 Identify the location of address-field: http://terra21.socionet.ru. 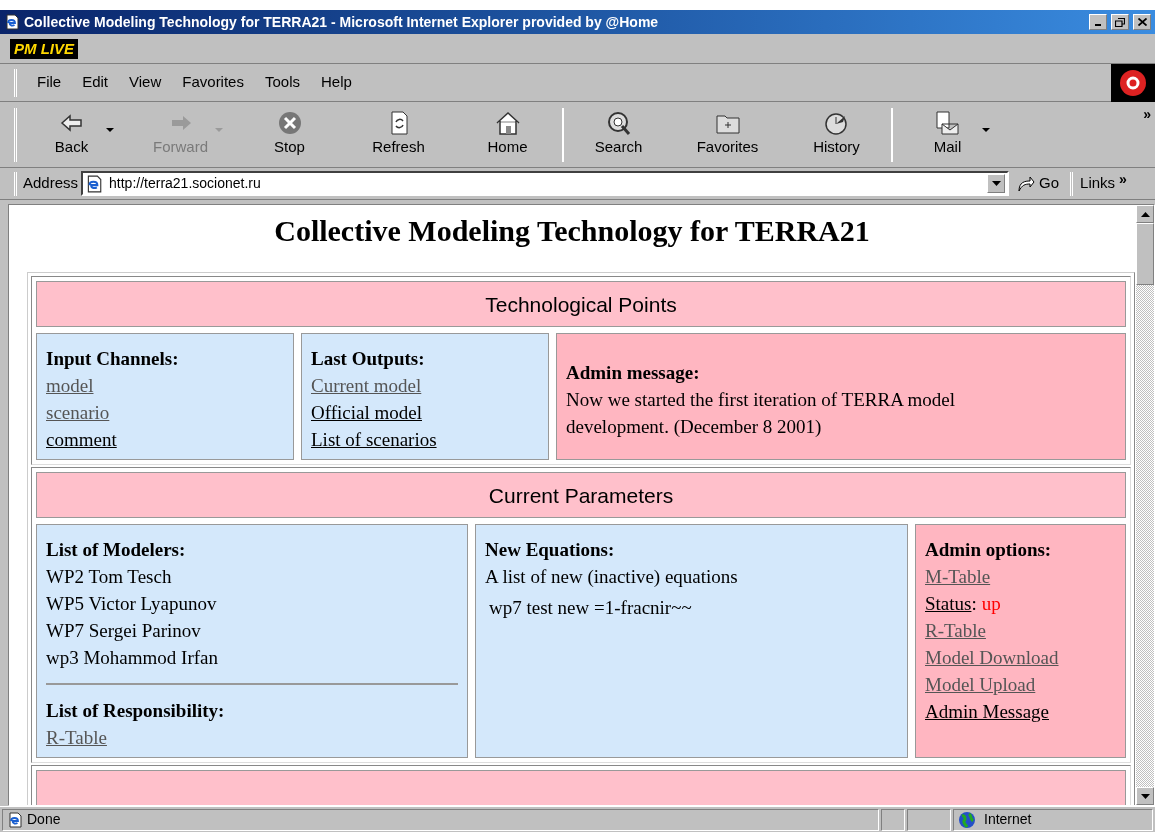
(545, 183).